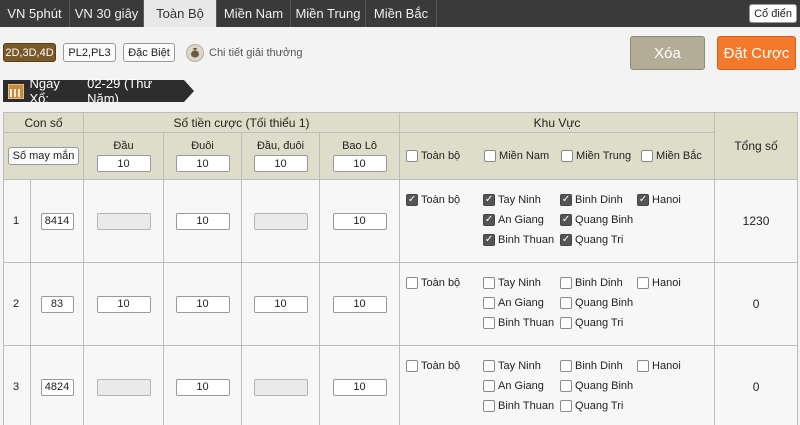  I want to click on dau-label: Đầu, so click(123, 146).